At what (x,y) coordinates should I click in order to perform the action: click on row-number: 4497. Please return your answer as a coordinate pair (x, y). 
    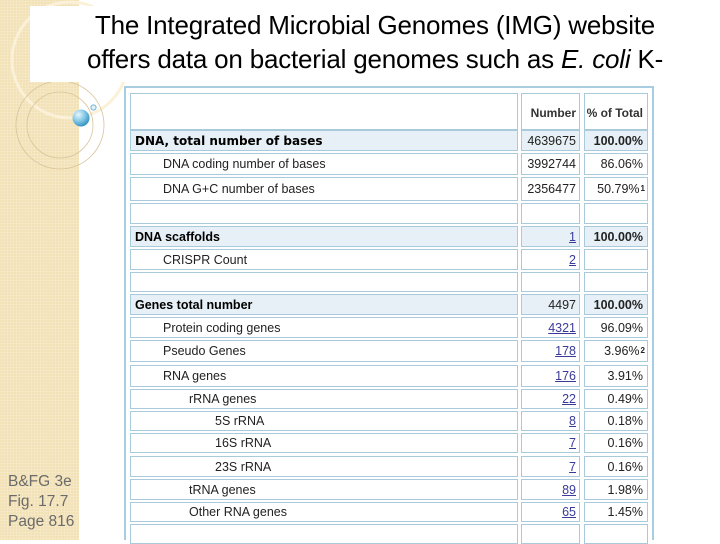
    Looking at the image, I should click on (562, 304).